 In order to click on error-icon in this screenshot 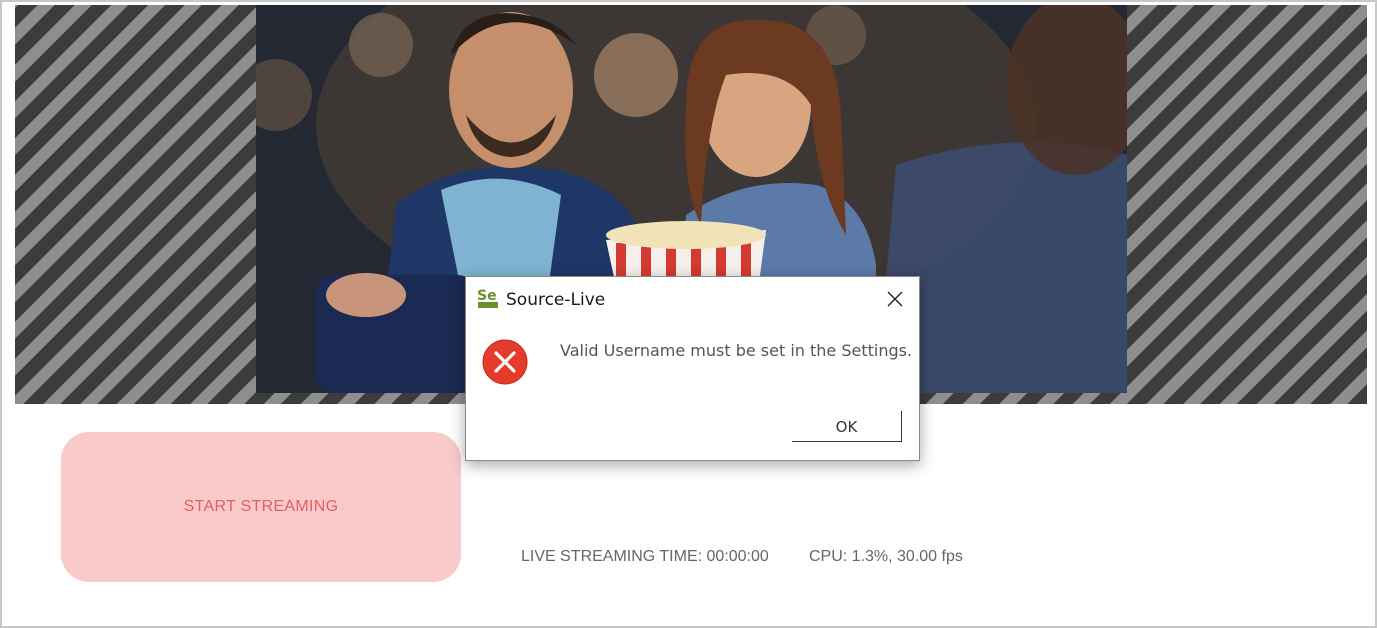, I will do `click(505, 362)`.